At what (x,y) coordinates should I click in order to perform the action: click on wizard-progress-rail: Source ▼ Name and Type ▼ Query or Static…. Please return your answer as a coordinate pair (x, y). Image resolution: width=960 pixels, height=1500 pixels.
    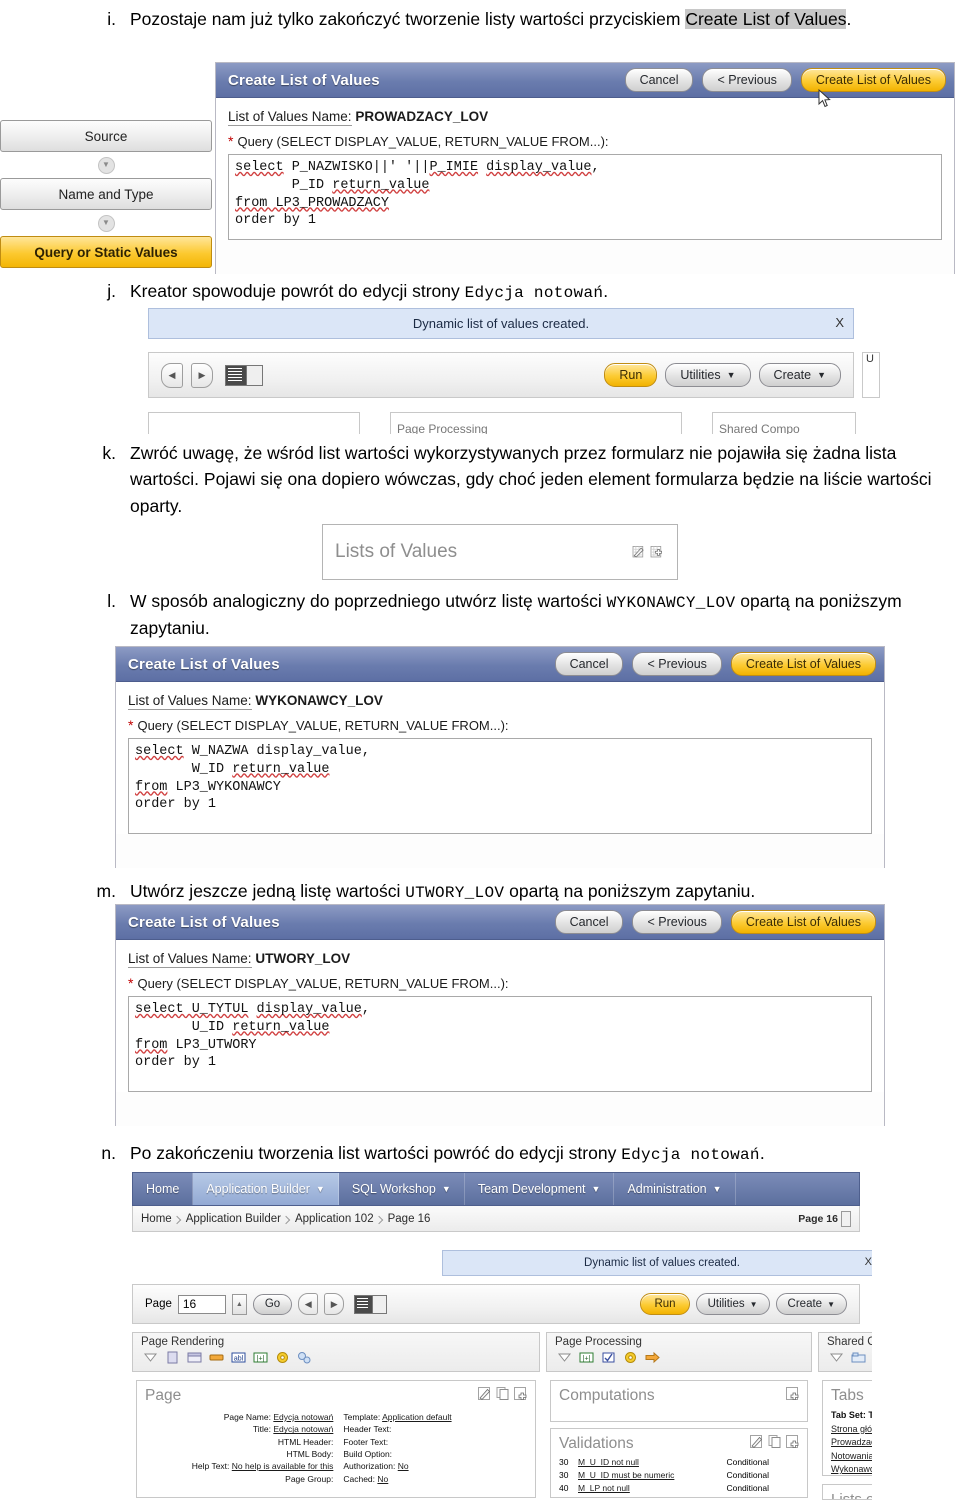
    Looking at the image, I should click on (106, 194).